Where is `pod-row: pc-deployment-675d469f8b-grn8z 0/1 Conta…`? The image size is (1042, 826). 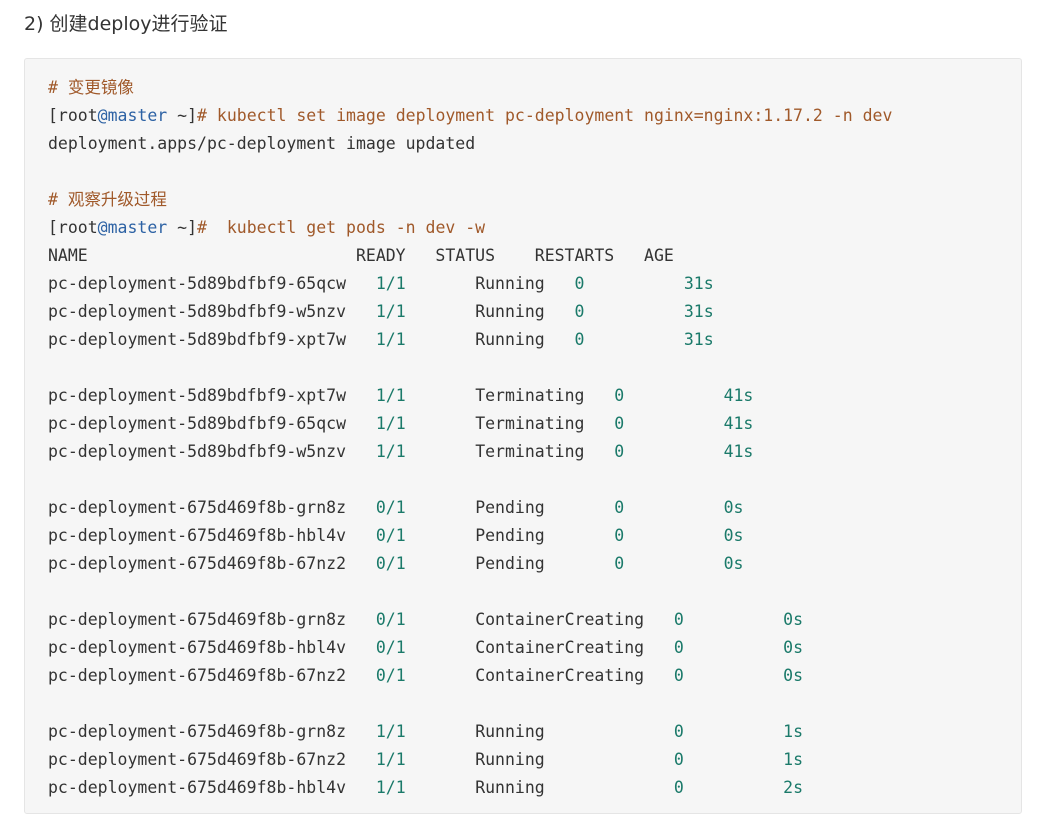 pod-row: pc-deployment-675d469f8b-grn8z 0/1 Conta… is located at coordinates (470, 620).